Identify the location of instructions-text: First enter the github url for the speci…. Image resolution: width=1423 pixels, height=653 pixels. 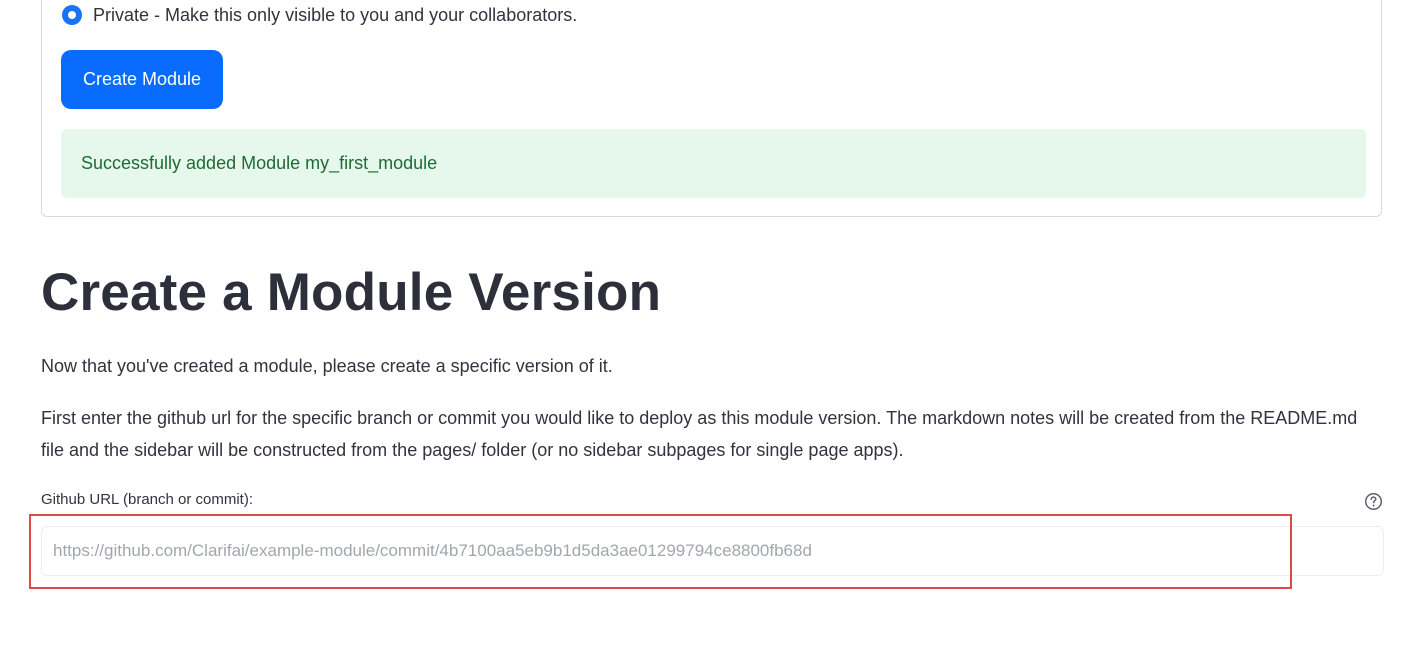
(699, 434).